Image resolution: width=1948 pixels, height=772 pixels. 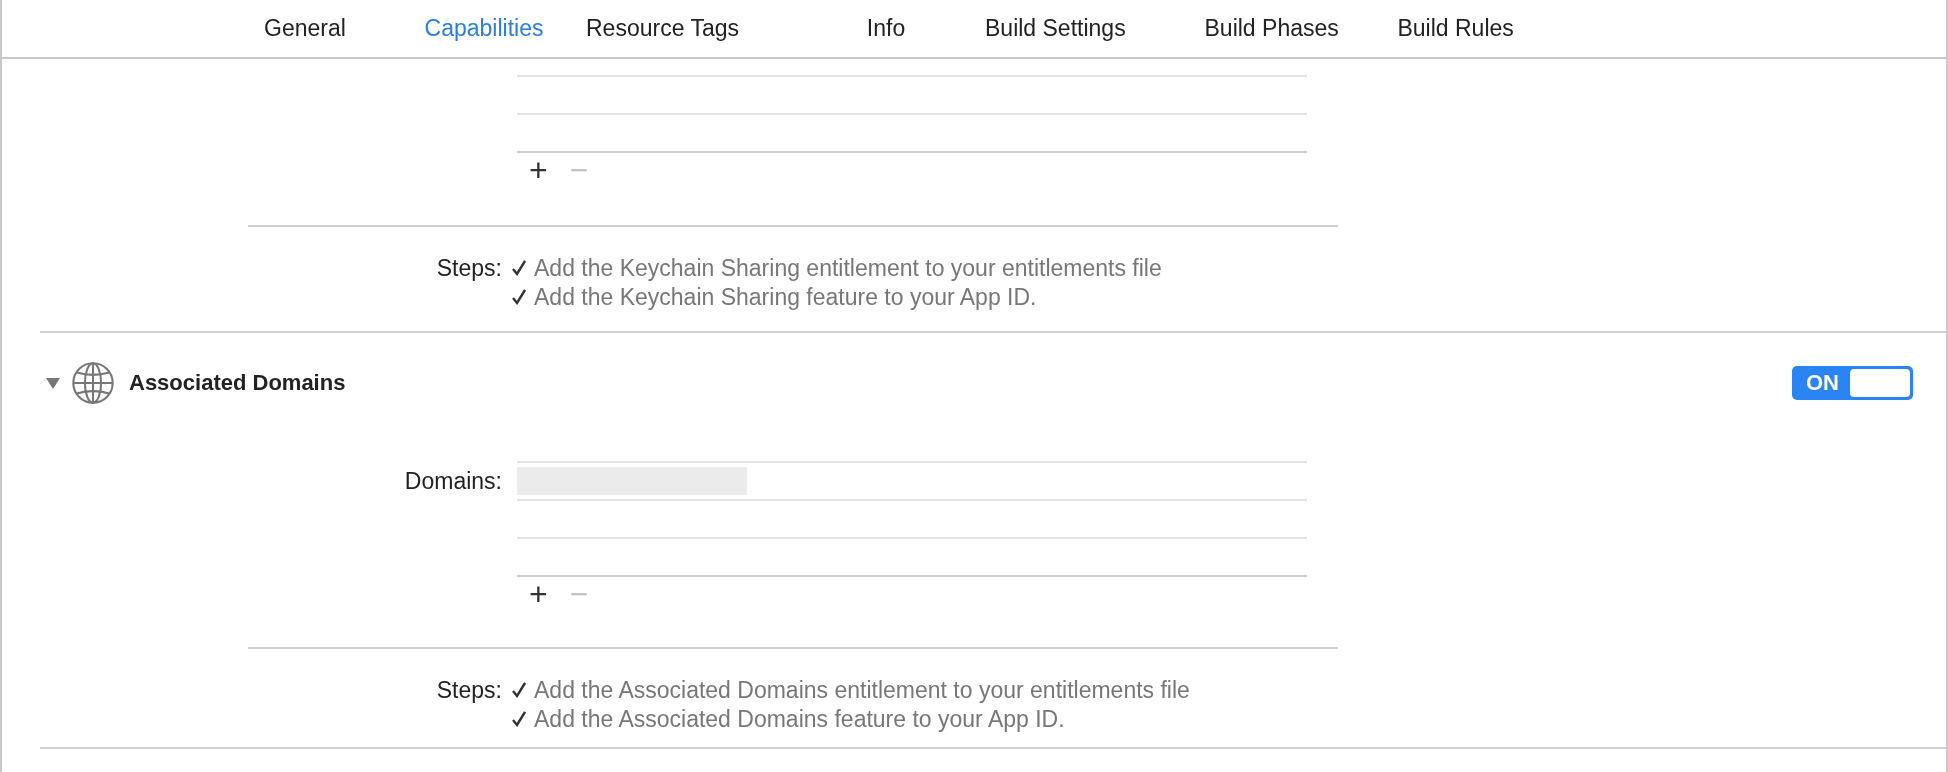 I want to click on tab: General, so click(x=305, y=28).